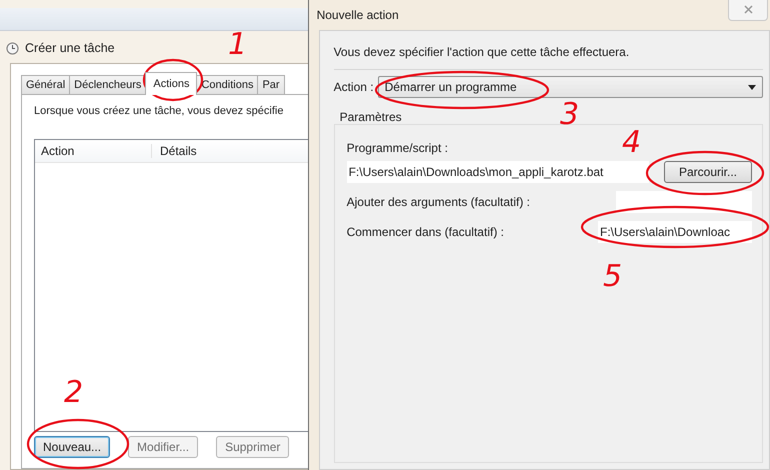 This screenshot has width=770, height=470. What do you see at coordinates (159, 111) in the screenshot?
I see `instruction-text: Lorsque vous créez une tâche, vous devez spécifie` at bounding box center [159, 111].